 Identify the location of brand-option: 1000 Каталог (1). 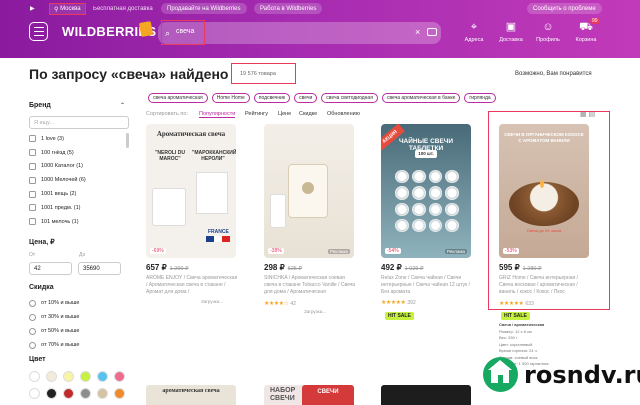
(79, 167).